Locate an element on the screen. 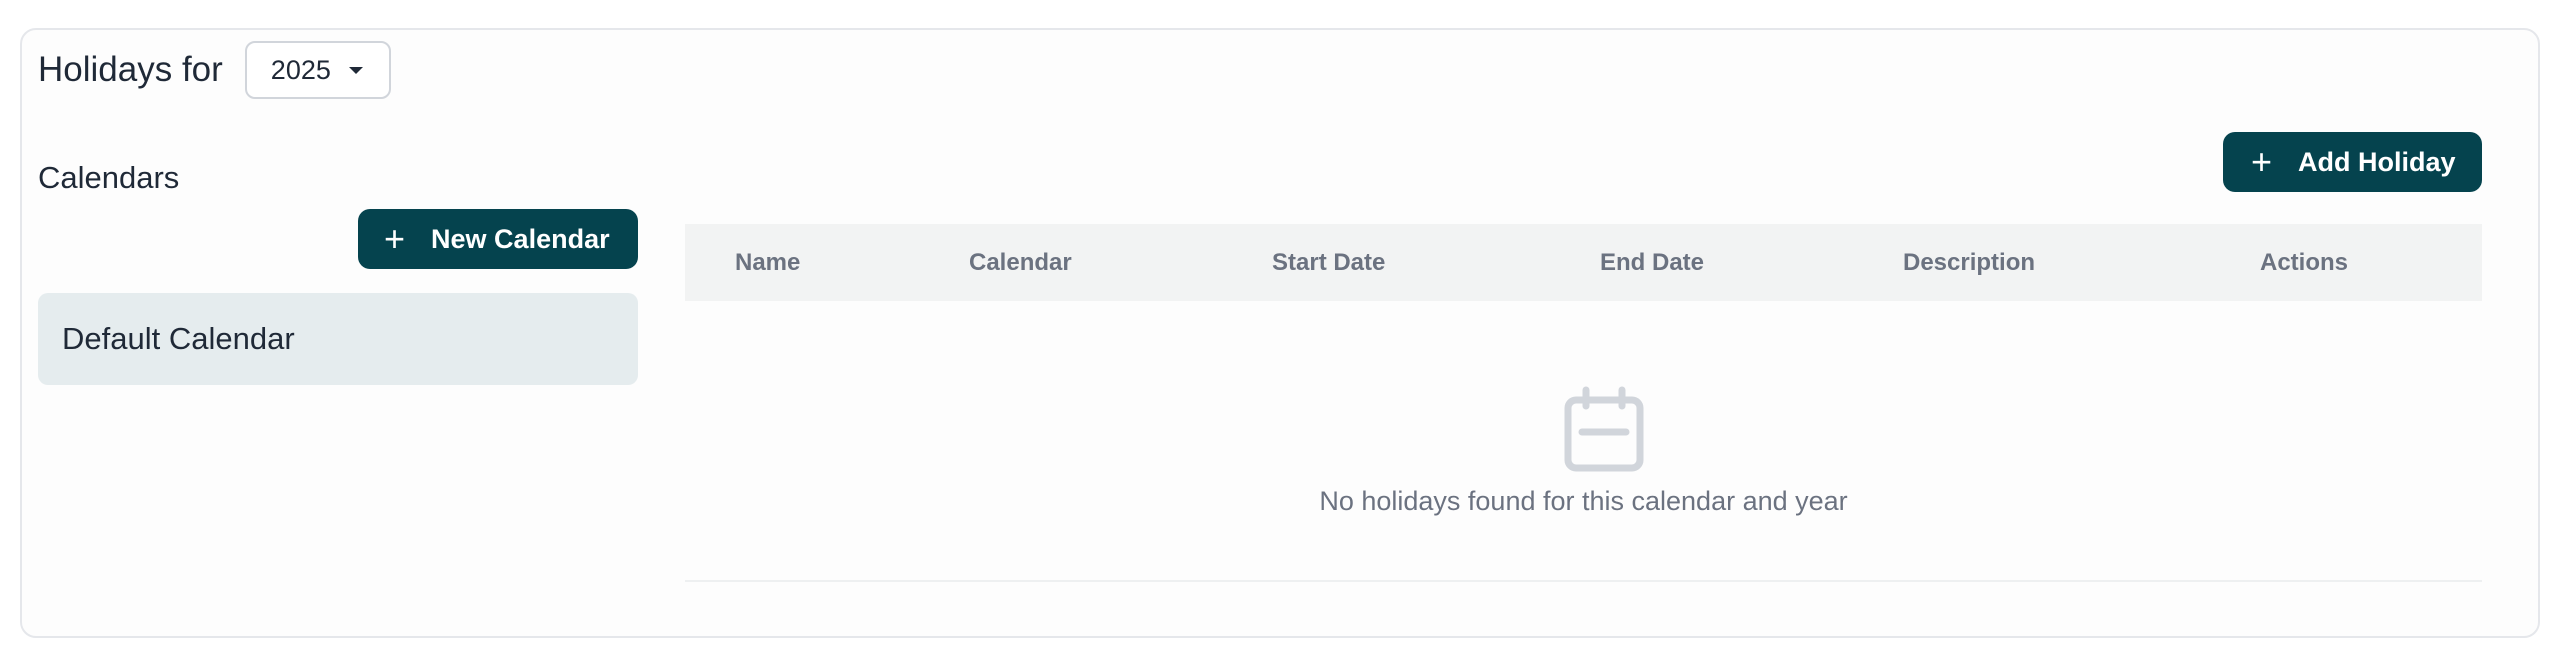 The image size is (2560, 667). add-holiday-label: Add Holiday is located at coordinates (2377, 161).